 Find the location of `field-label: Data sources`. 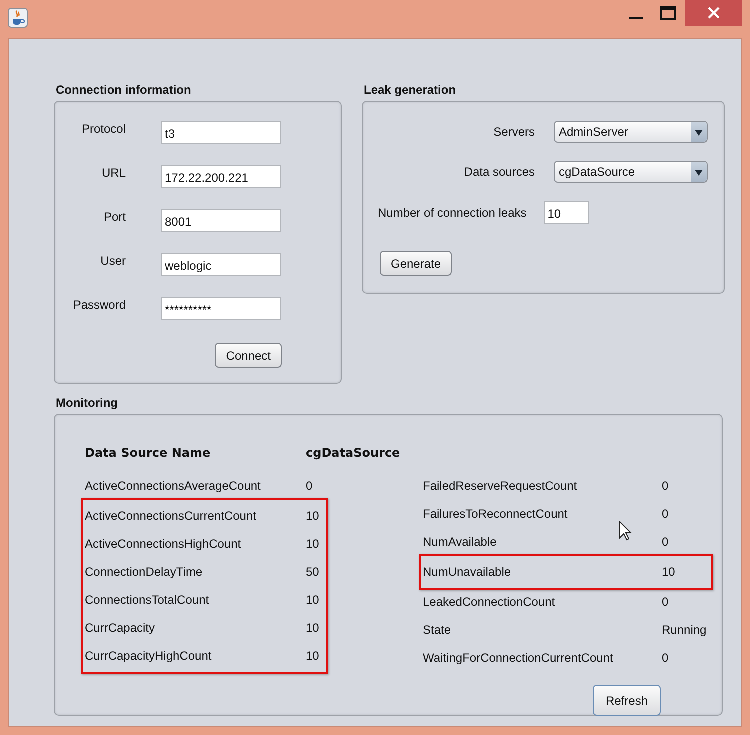

field-label: Data sources is located at coordinates (499, 172).